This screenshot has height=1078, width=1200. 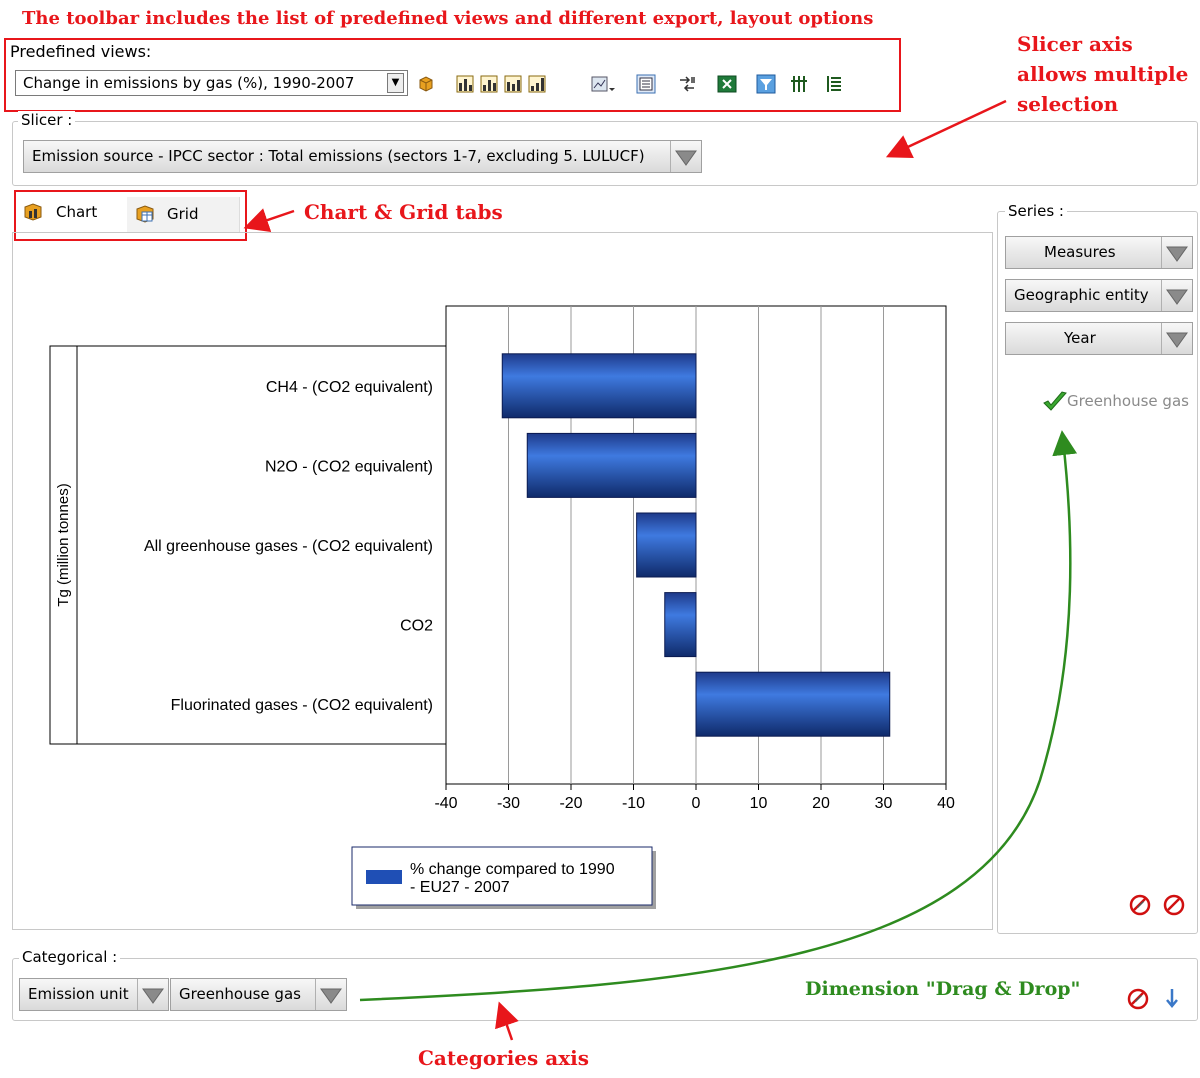 What do you see at coordinates (943, 989) in the screenshot?
I see `drag-drop-annotation: Dimension "Drag & Drop"` at bounding box center [943, 989].